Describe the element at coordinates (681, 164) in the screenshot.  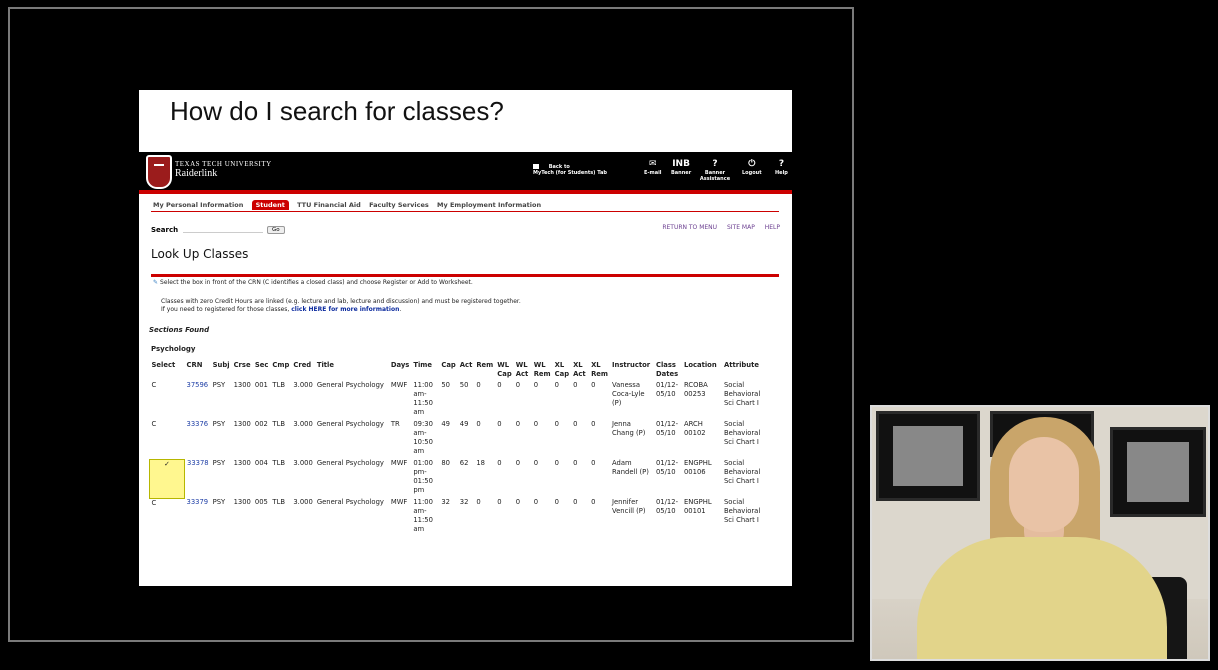
I see `inb-icon: INB` at that location.